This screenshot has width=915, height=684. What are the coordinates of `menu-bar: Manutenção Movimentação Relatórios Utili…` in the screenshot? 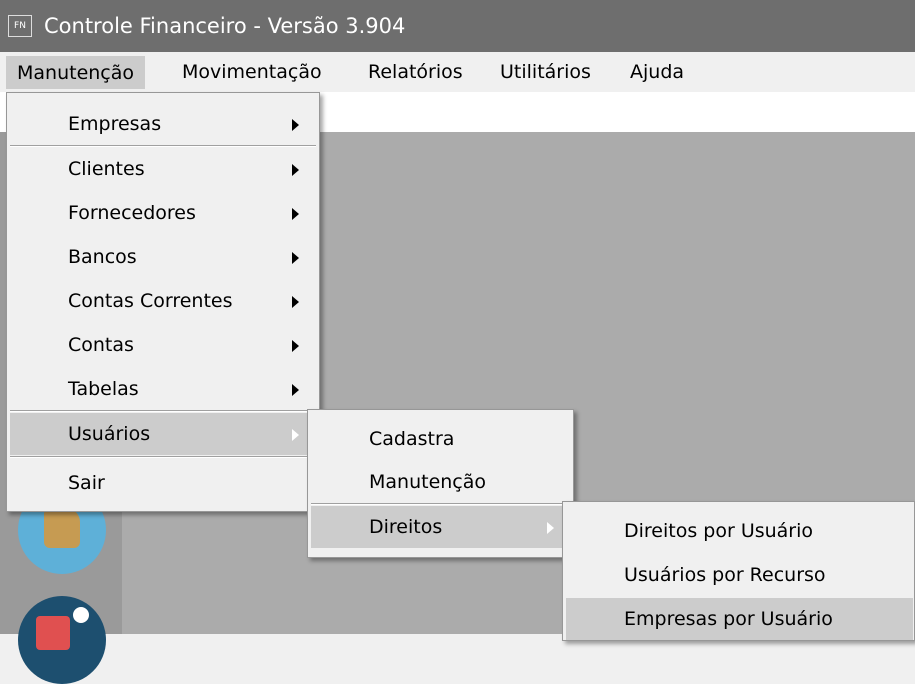 It's located at (457, 72).